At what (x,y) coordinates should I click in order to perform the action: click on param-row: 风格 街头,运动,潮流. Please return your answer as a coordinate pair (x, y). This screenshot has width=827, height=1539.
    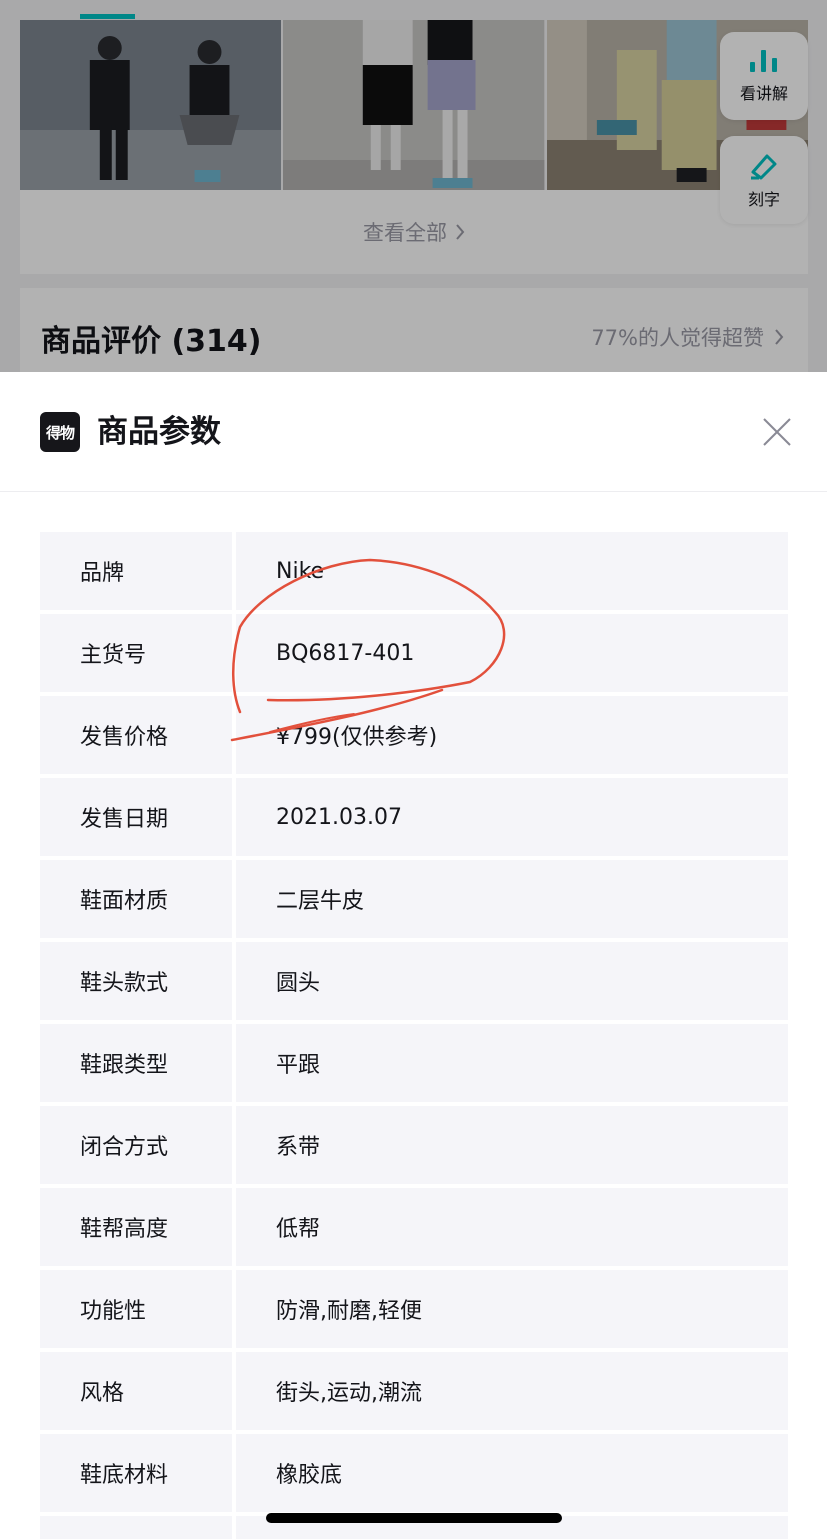
    Looking at the image, I should click on (414, 1391).